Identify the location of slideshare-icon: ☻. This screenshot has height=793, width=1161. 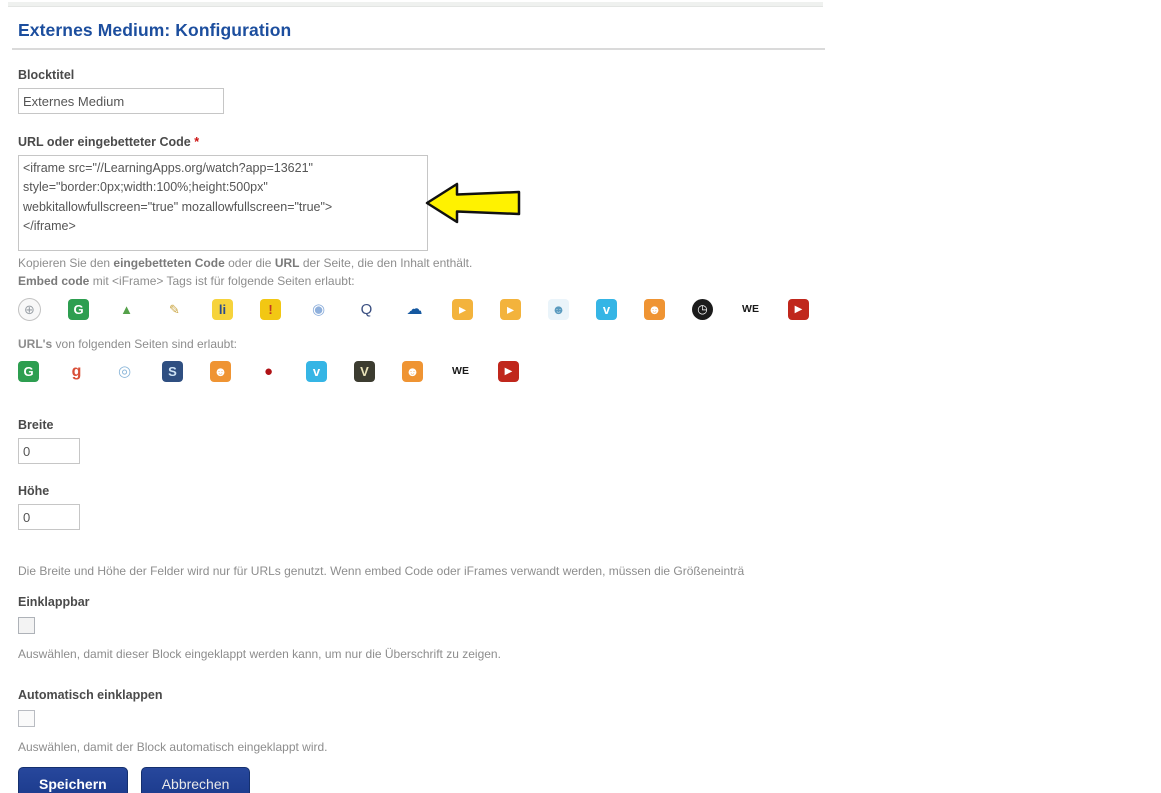
(558, 309).